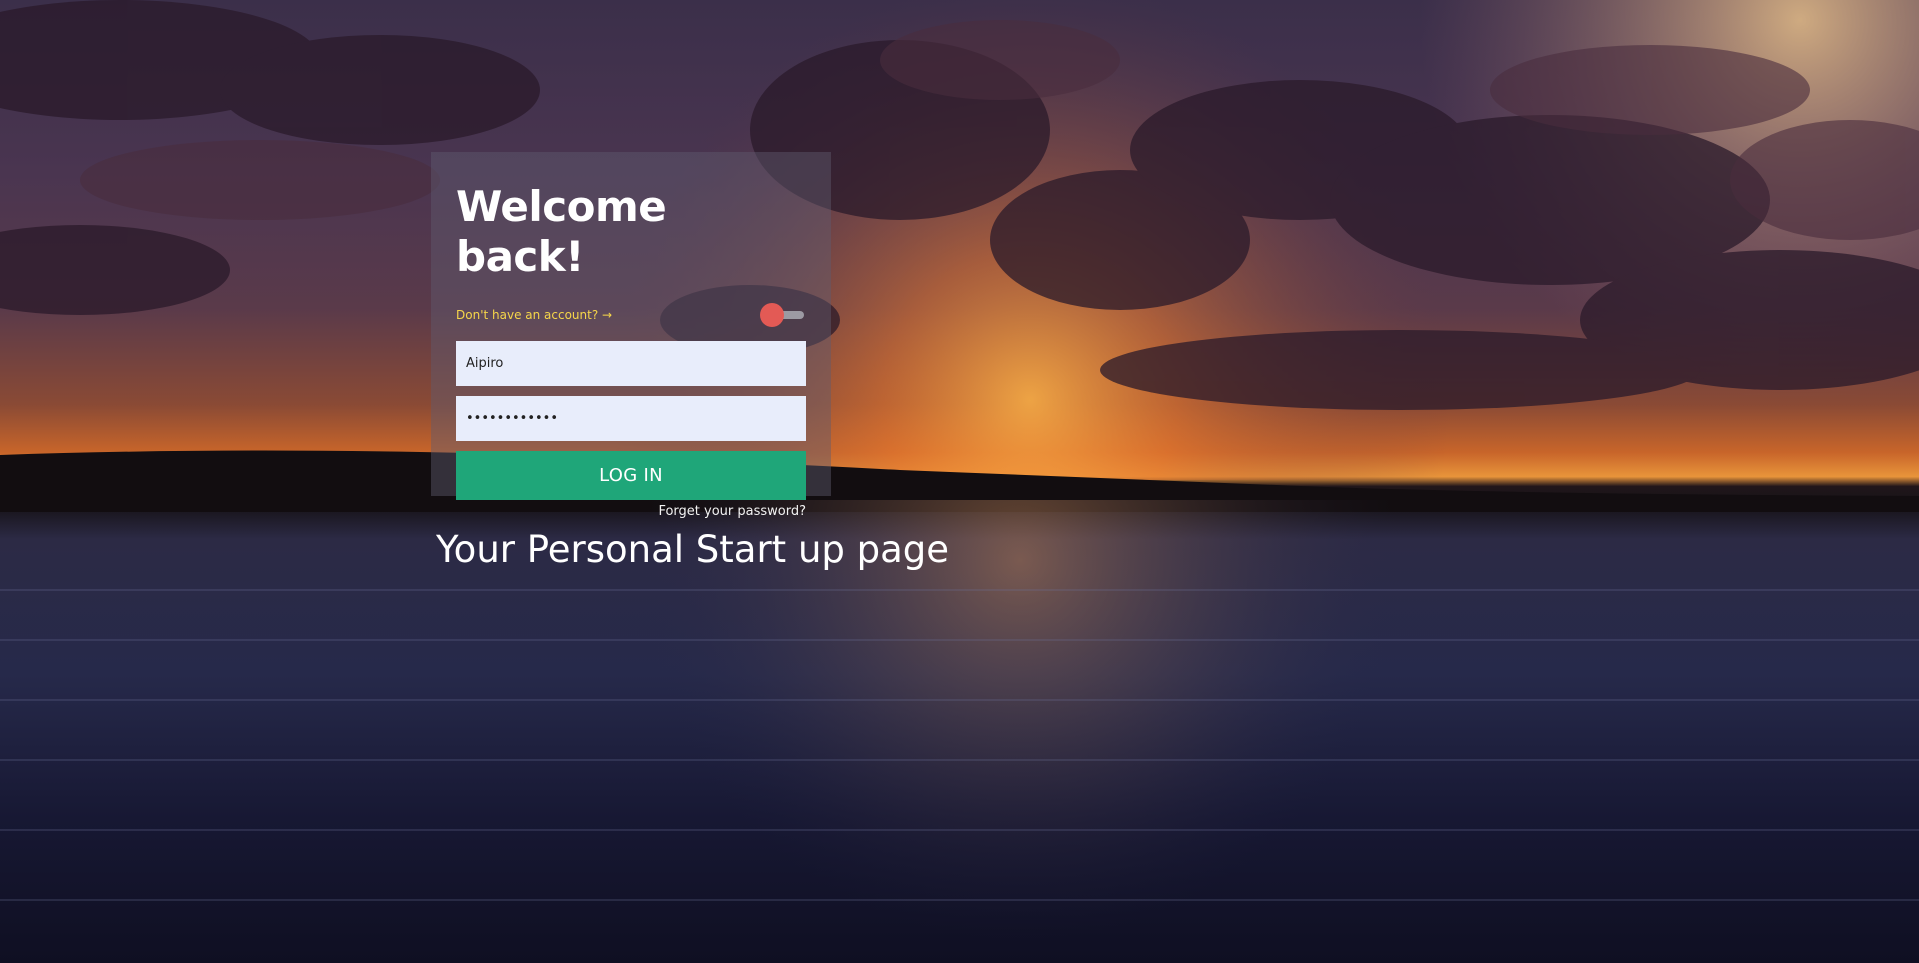 Image resolution: width=1919 pixels, height=963 pixels. What do you see at coordinates (631, 363) in the screenshot?
I see `username-input` at bounding box center [631, 363].